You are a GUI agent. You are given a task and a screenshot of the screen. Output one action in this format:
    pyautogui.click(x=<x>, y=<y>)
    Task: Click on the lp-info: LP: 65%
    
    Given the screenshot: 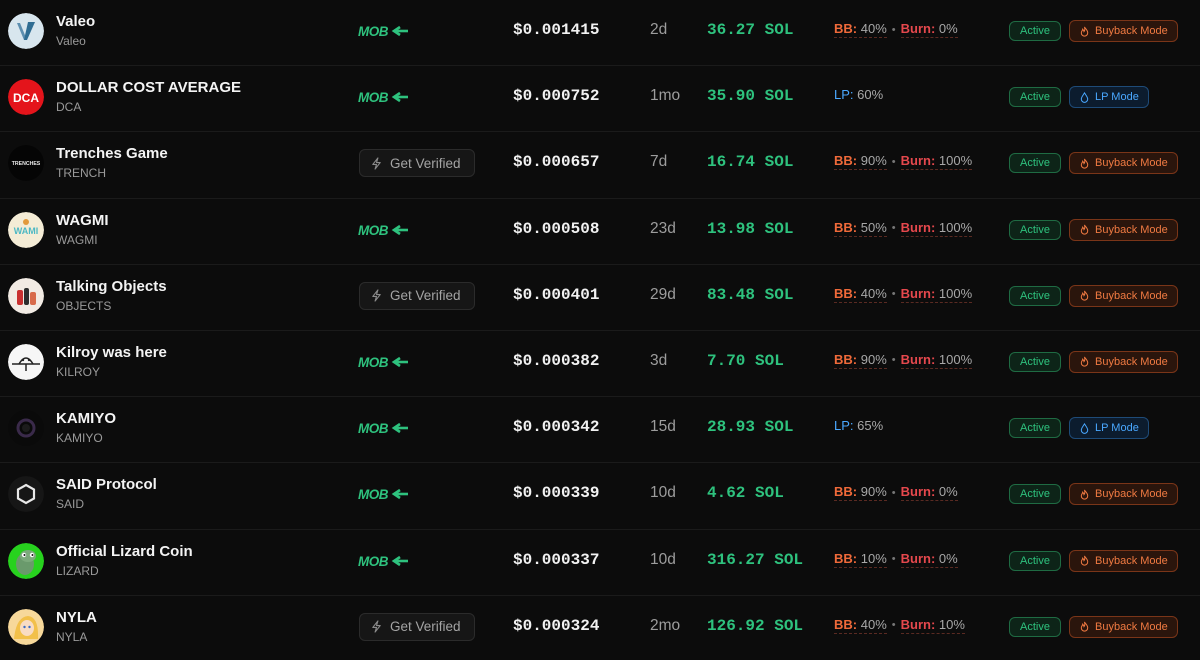 What is the action you would take?
    pyautogui.click(x=858, y=425)
    